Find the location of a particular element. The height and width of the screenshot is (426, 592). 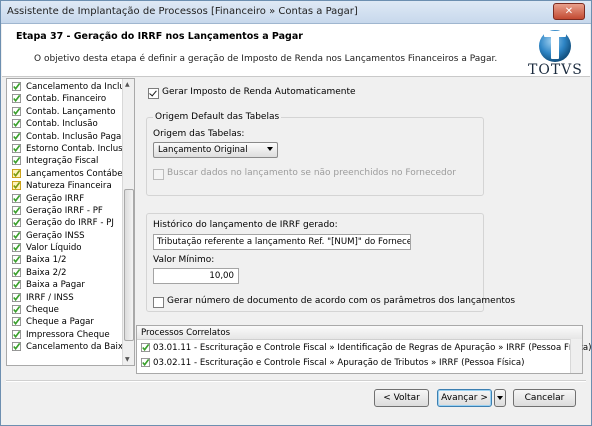

scroll-down-icon: ▼ is located at coordinates (127, 359).